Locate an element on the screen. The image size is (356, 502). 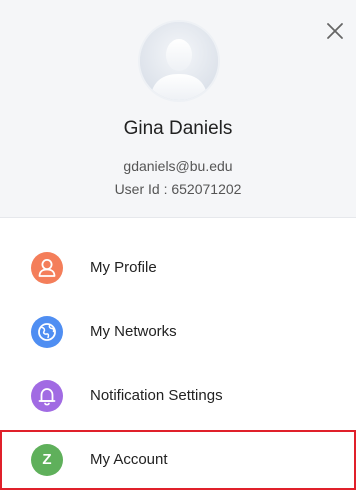
avatar is located at coordinates (179, 61).